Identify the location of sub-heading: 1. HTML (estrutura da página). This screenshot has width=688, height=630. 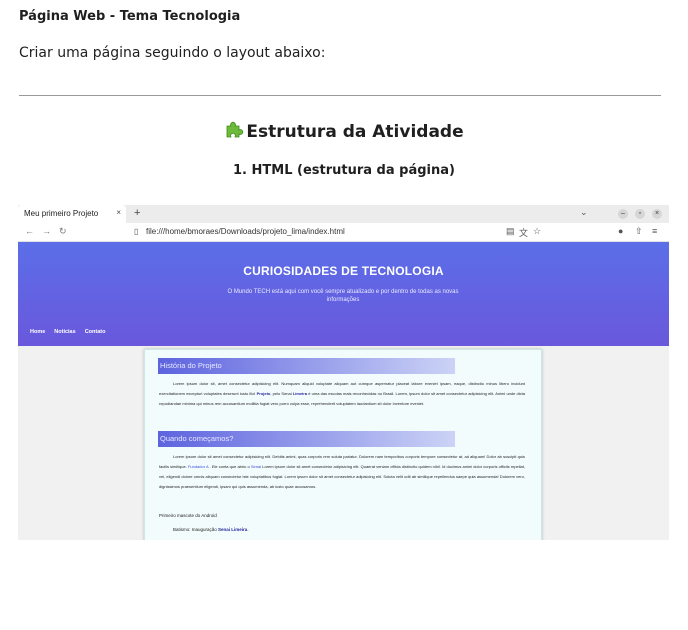
(344, 170).